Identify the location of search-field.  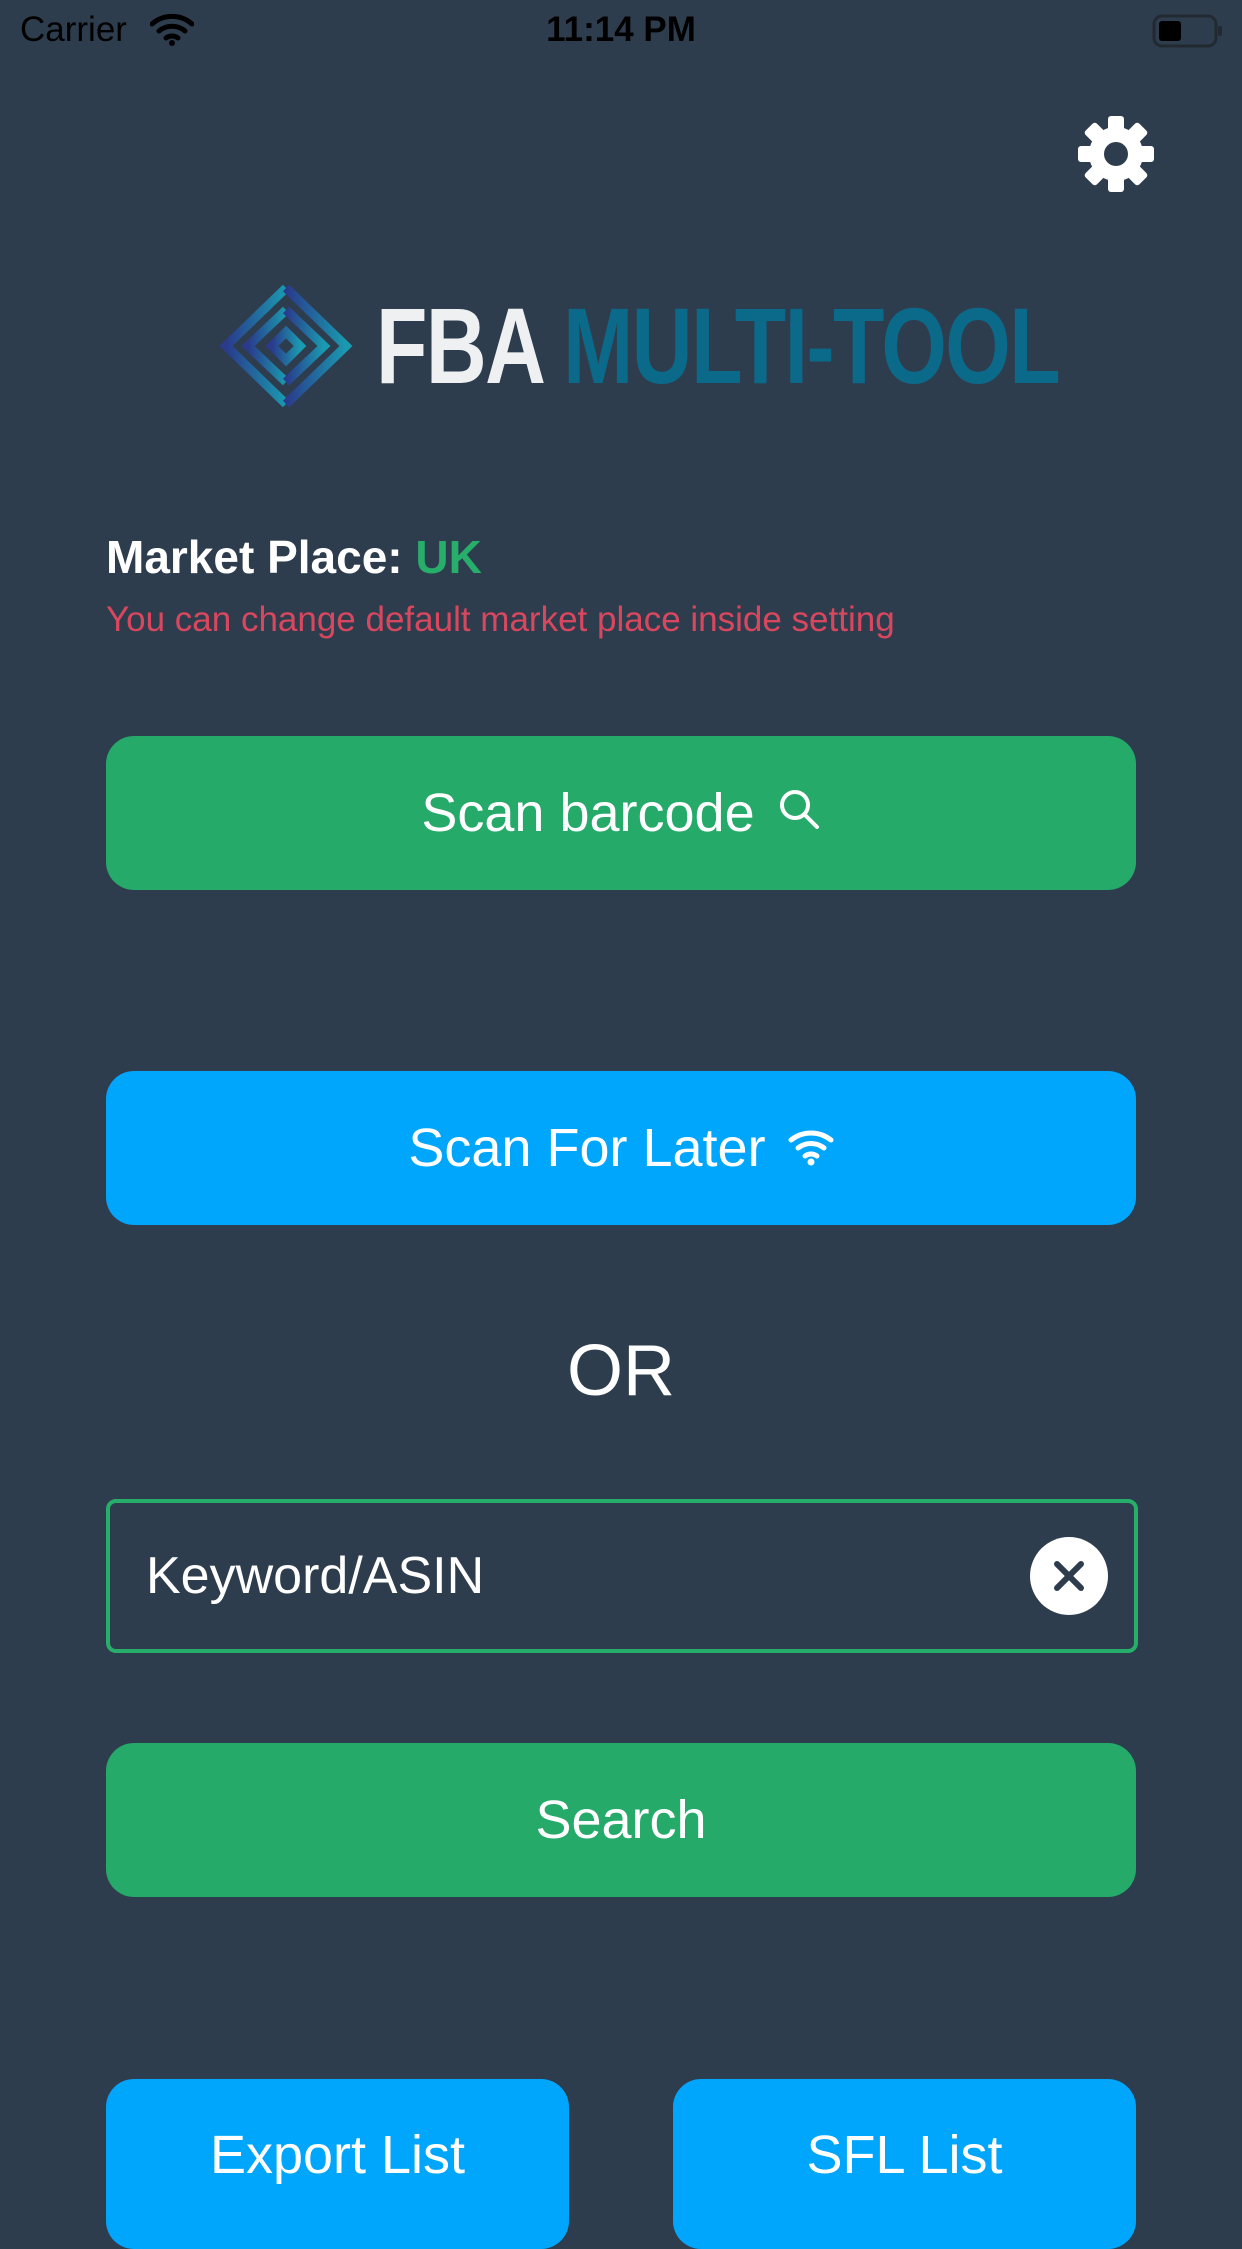
(622, 1576).